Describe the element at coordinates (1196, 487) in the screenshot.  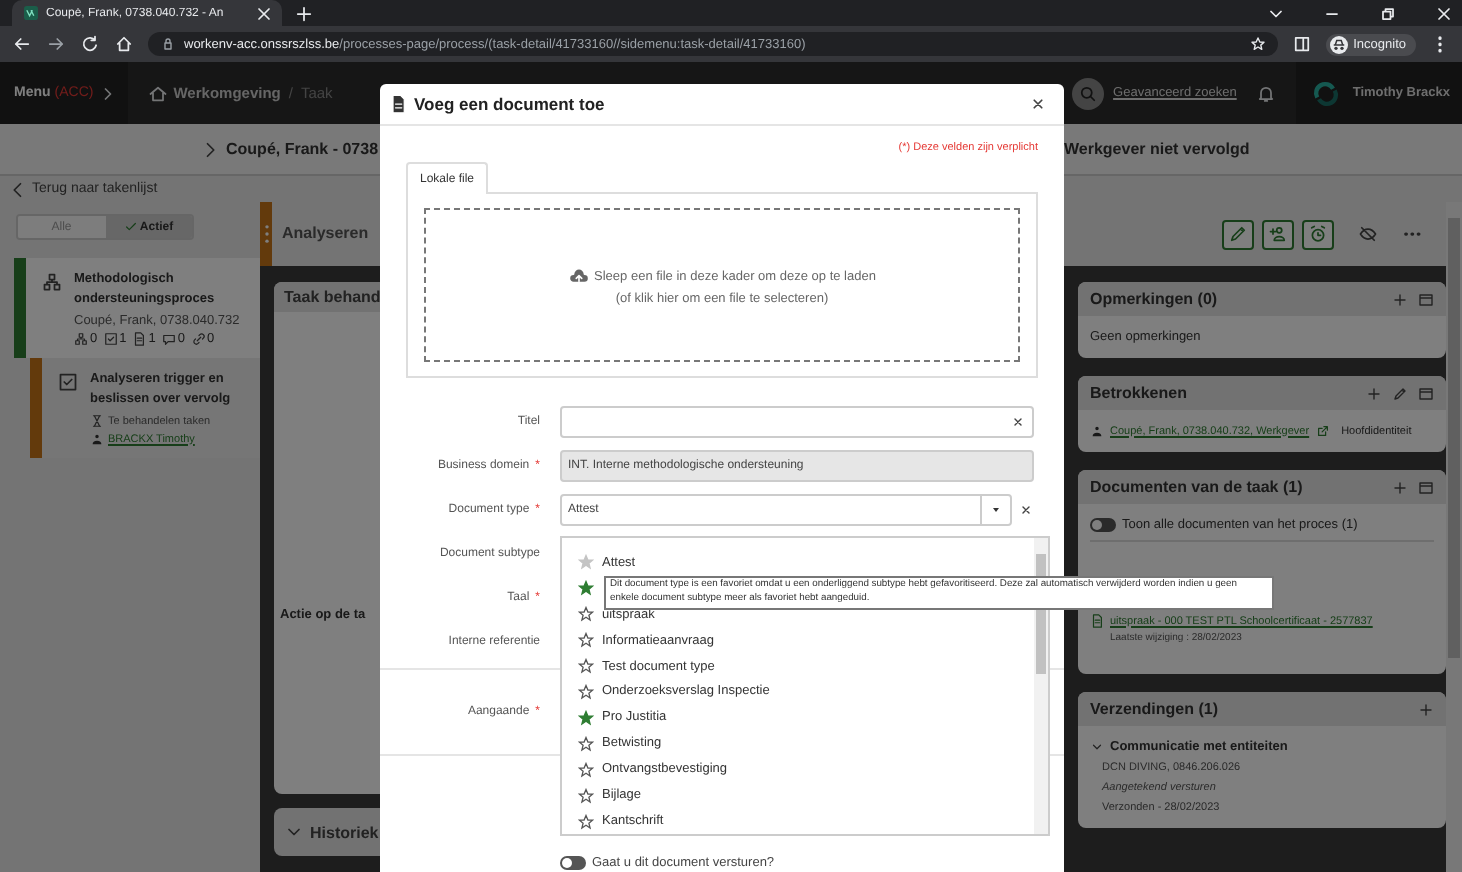
I see `panel-title: Documenten van de taak (1)` at that location.